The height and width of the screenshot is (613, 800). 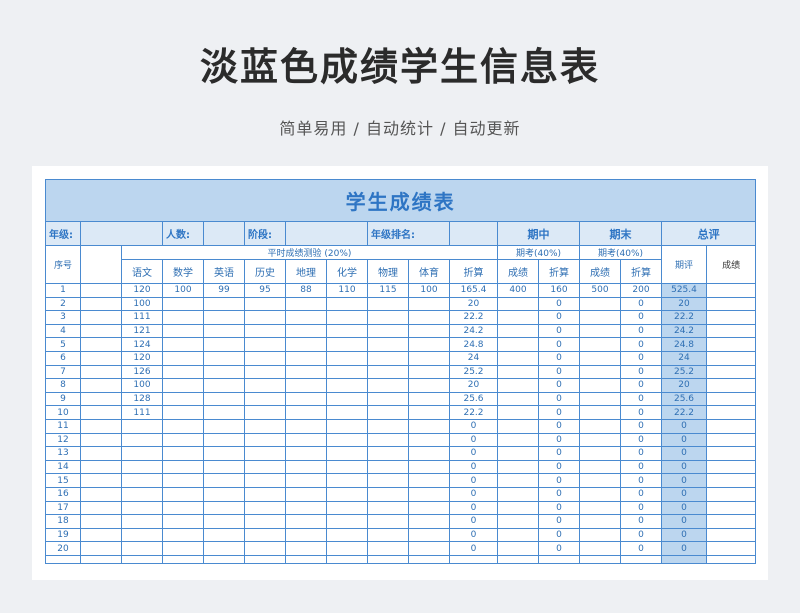 I want to click on subject-score-cell: 120, so click(x=142, y=290).